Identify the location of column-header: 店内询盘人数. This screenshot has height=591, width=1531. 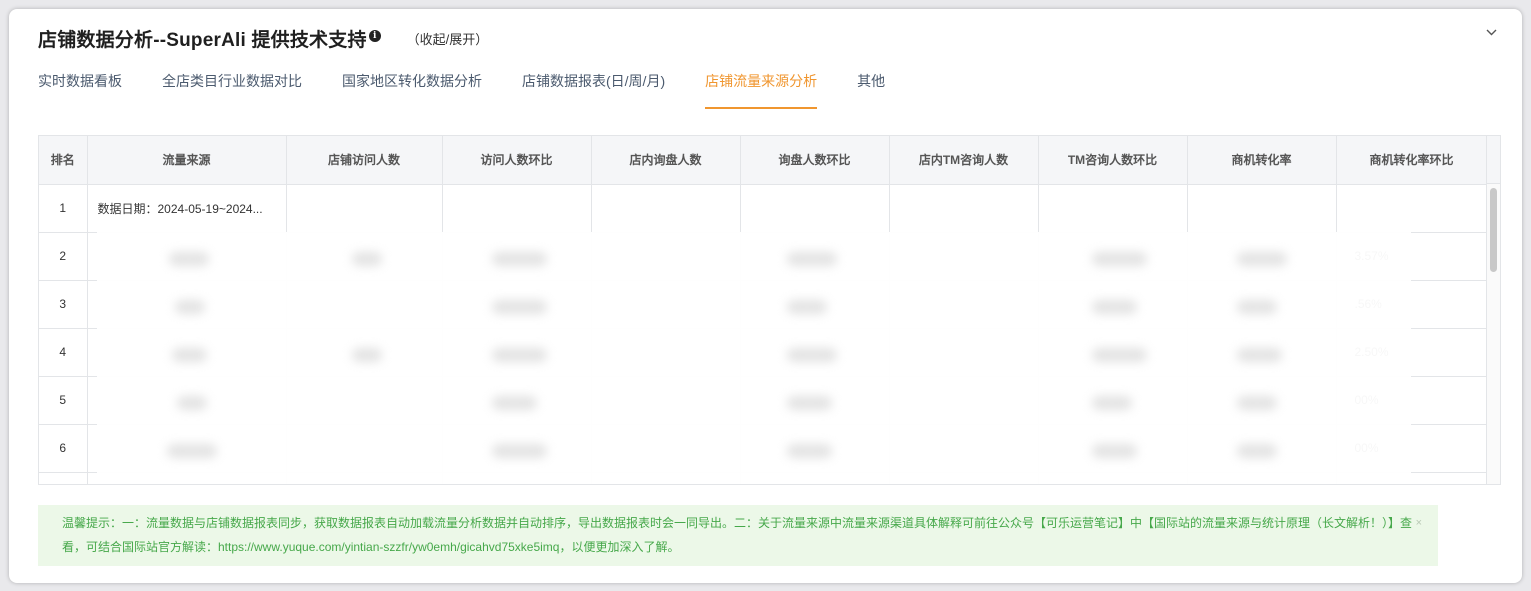
(666, 160).